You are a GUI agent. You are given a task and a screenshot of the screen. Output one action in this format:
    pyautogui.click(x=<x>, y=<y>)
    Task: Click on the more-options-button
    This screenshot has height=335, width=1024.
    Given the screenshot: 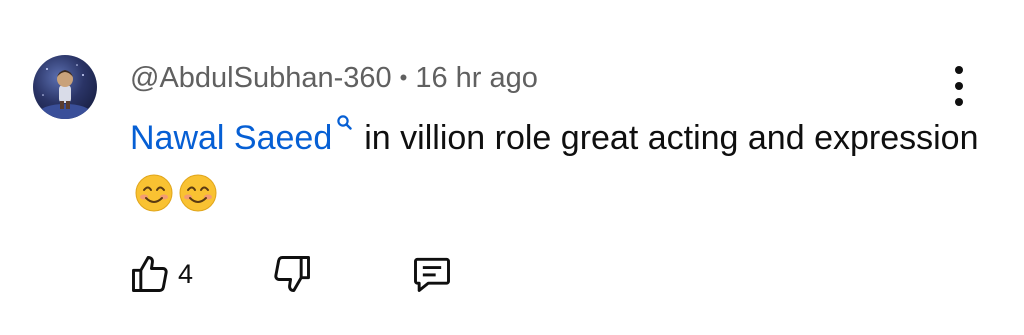 What is the action you would take?
    pyautogui.click(x=959, y=86)
    